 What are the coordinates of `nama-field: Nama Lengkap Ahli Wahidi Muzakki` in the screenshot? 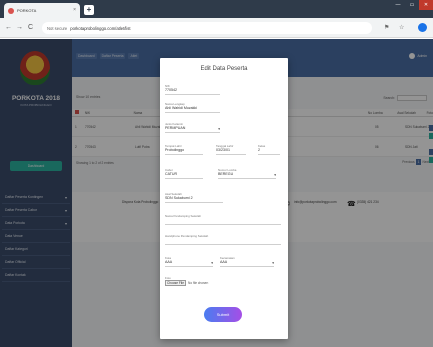 It's located at (192, 107).